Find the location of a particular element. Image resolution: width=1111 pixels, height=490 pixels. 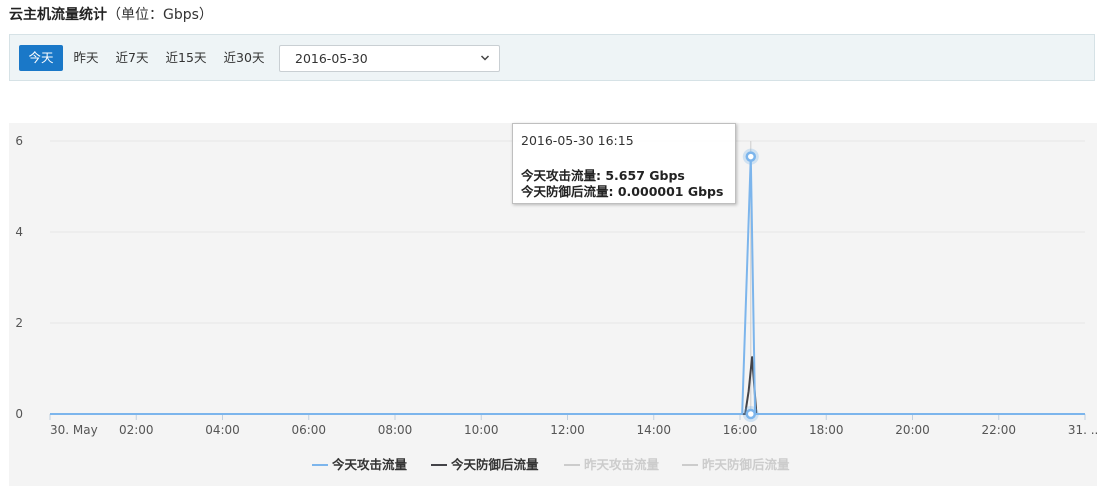

legend-label: 昨天攻击流量 is located at coordinates (622, 464).